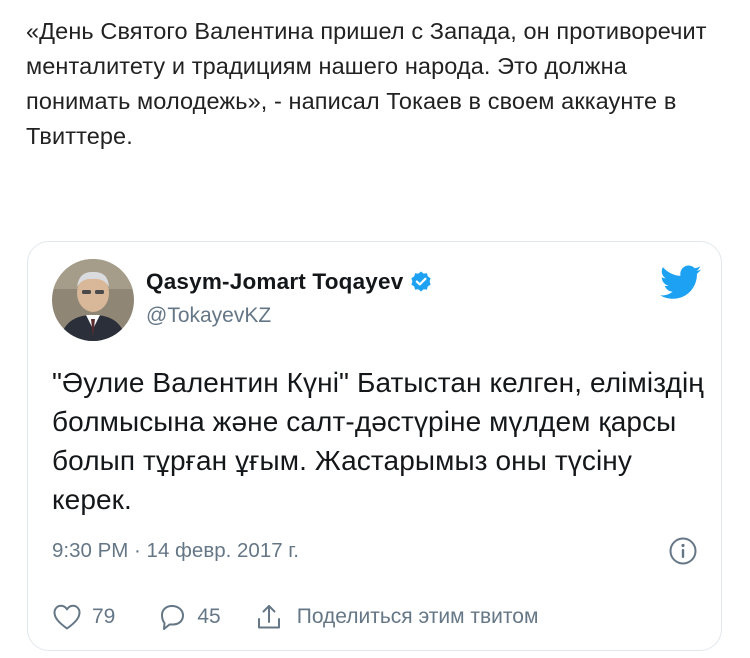  I want to click on verified-badge-icon, so click(421, 282).